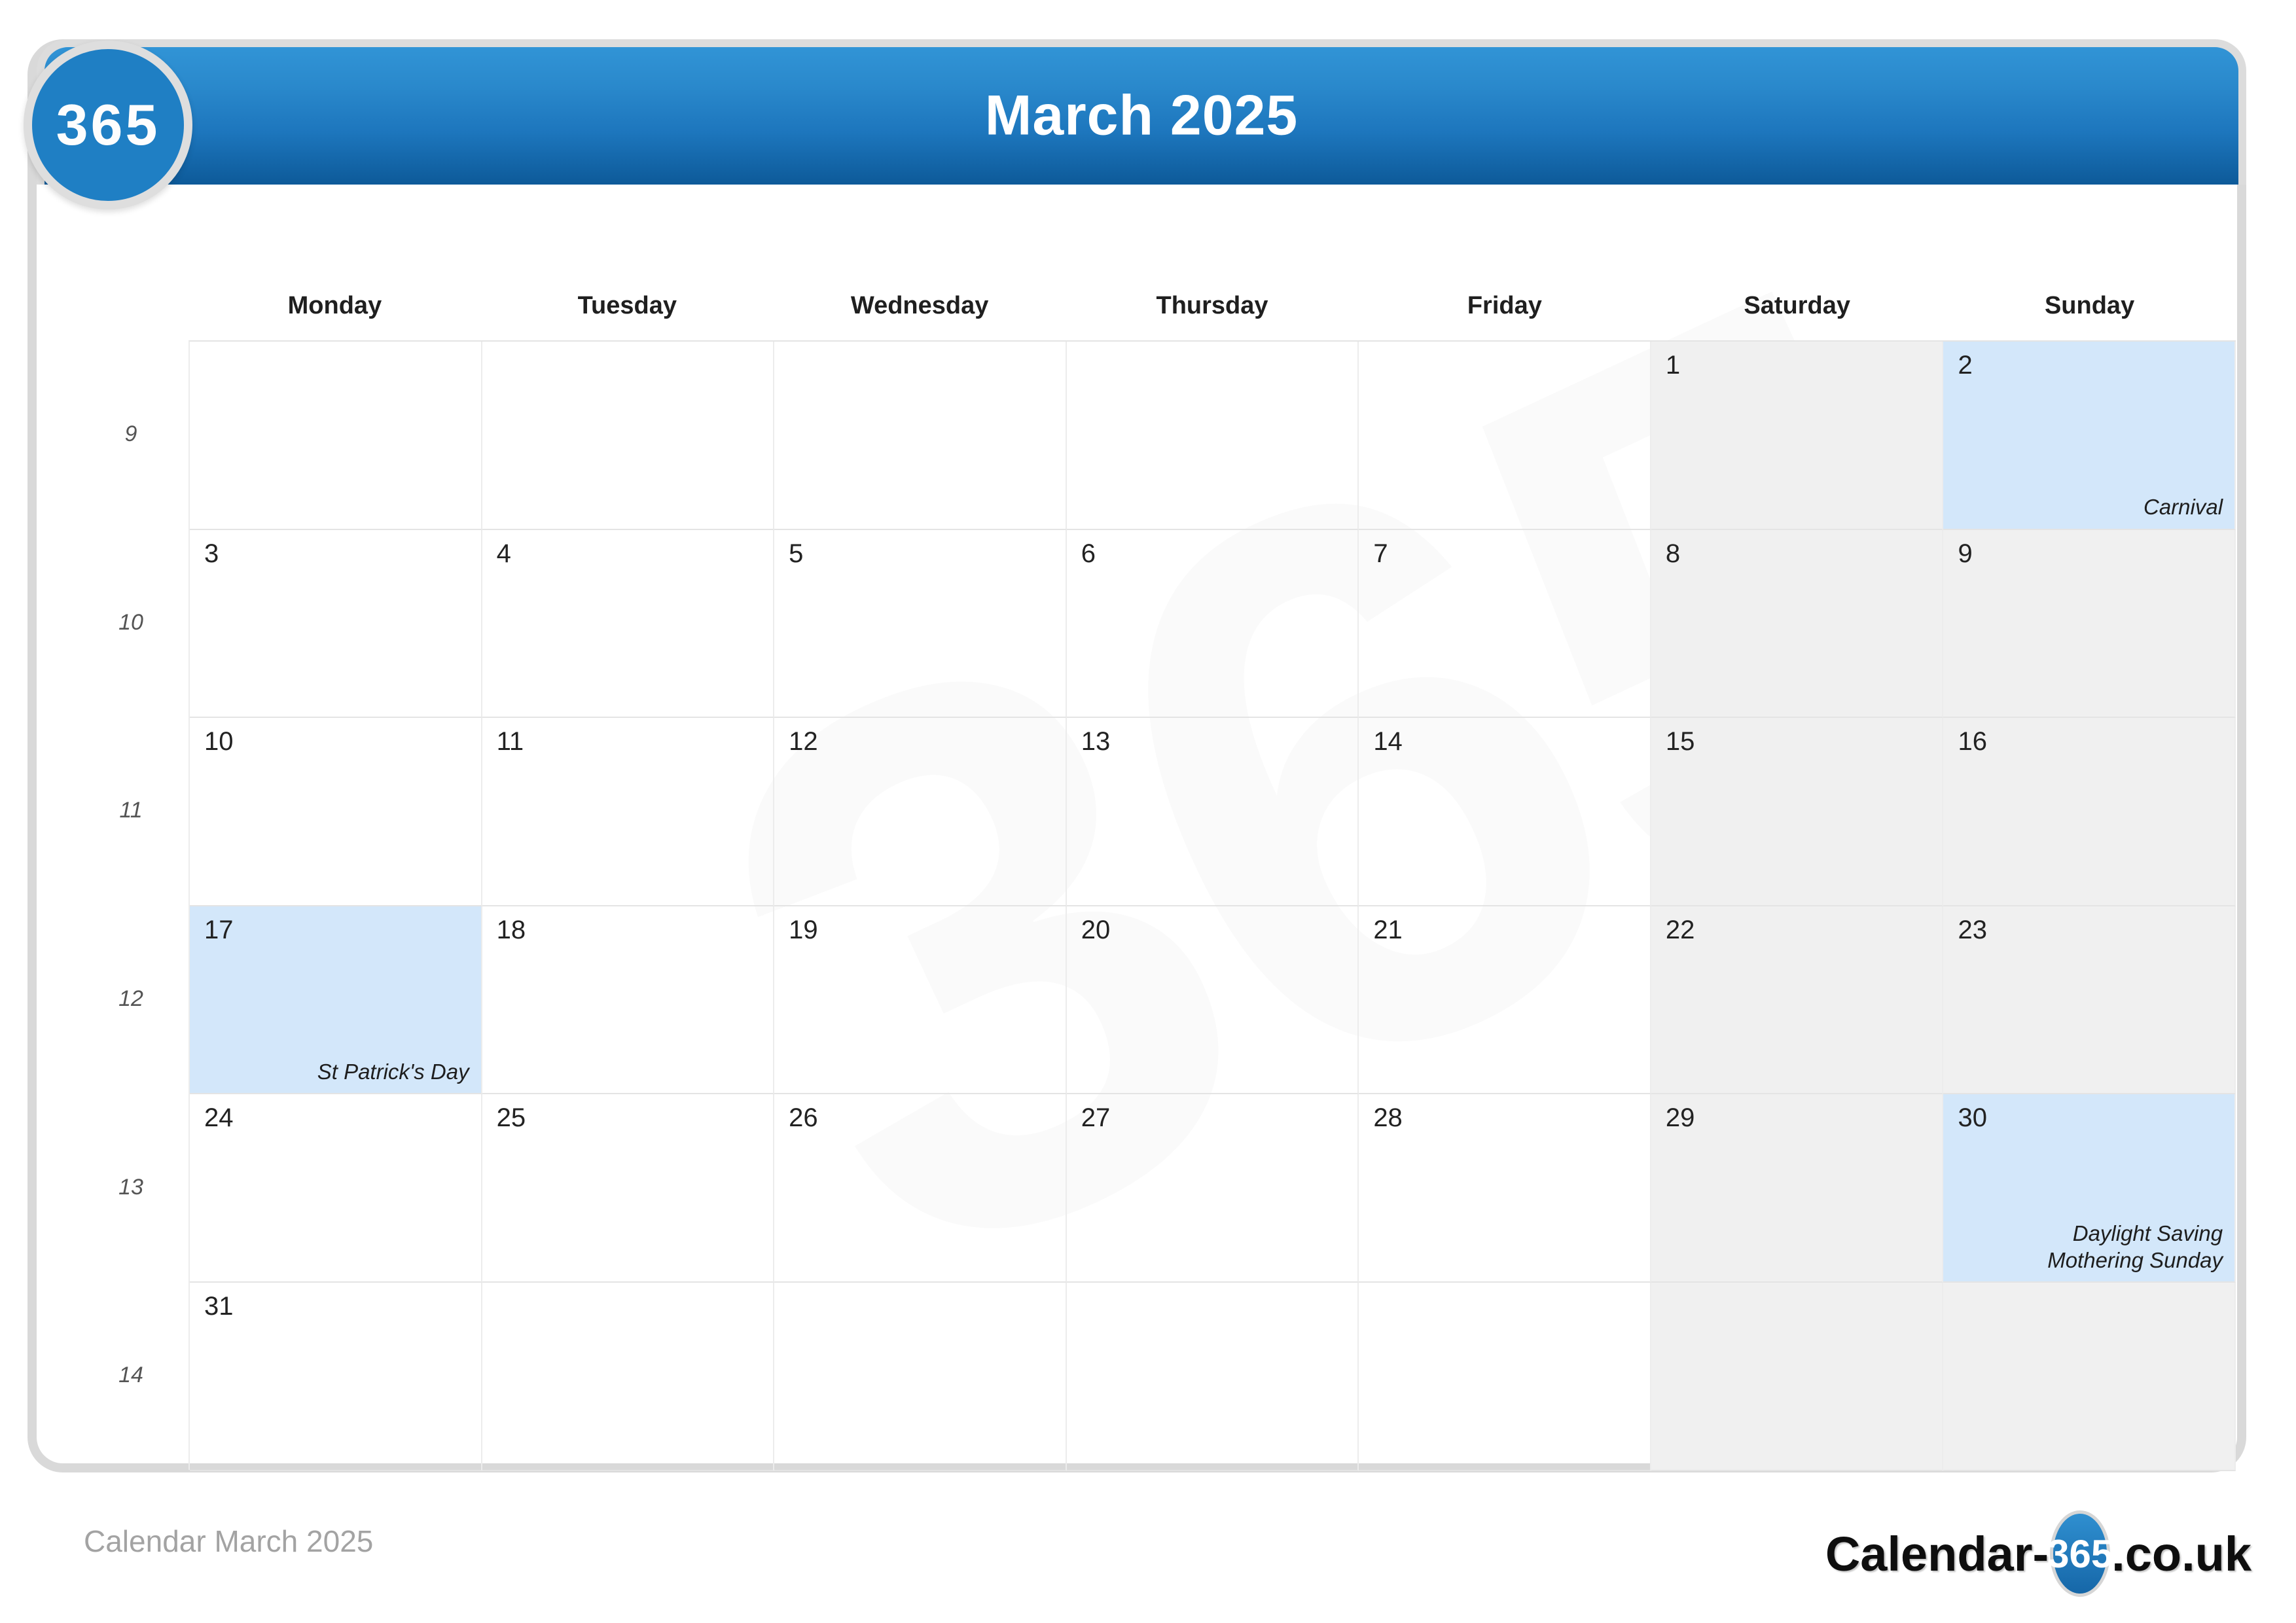 This screenshot has height=1623, width=2296. I want to click on day-cell: 21, so click(1505, 1001).